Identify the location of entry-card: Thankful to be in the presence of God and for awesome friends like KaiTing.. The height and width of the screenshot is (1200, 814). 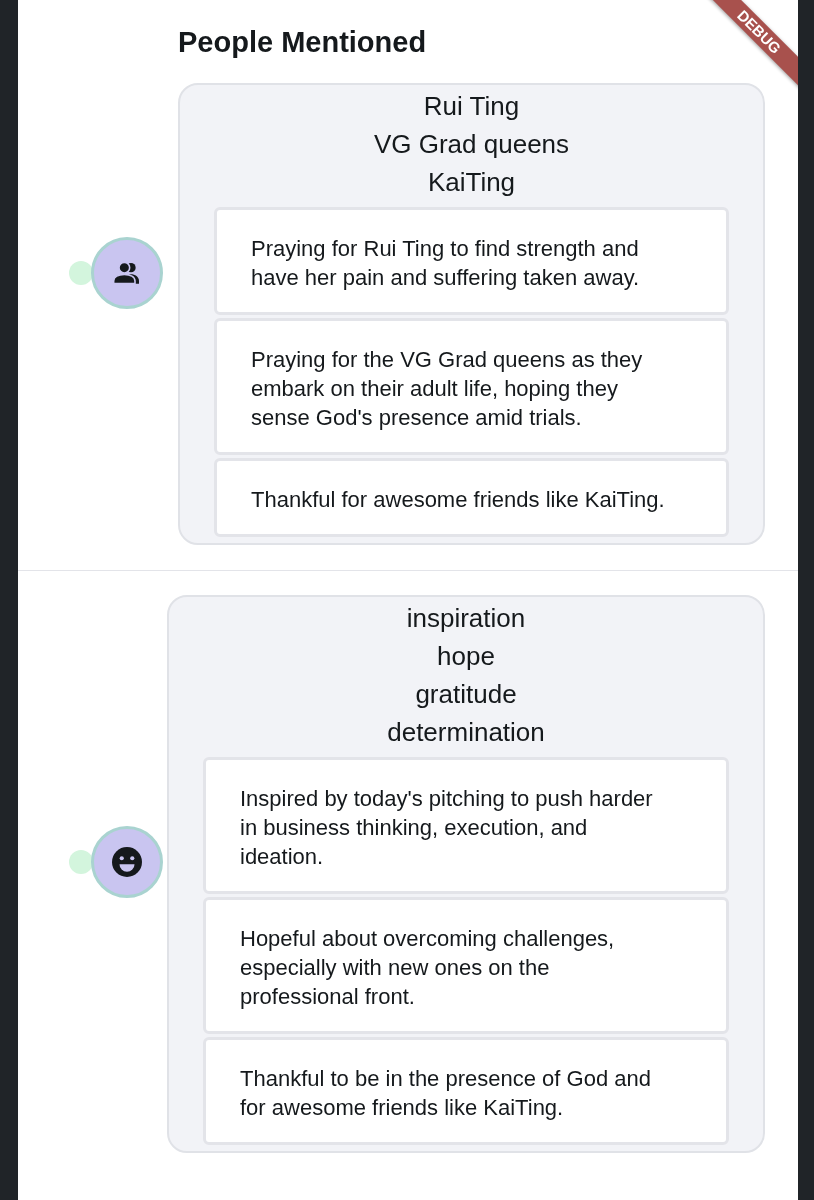
(466, 1091).